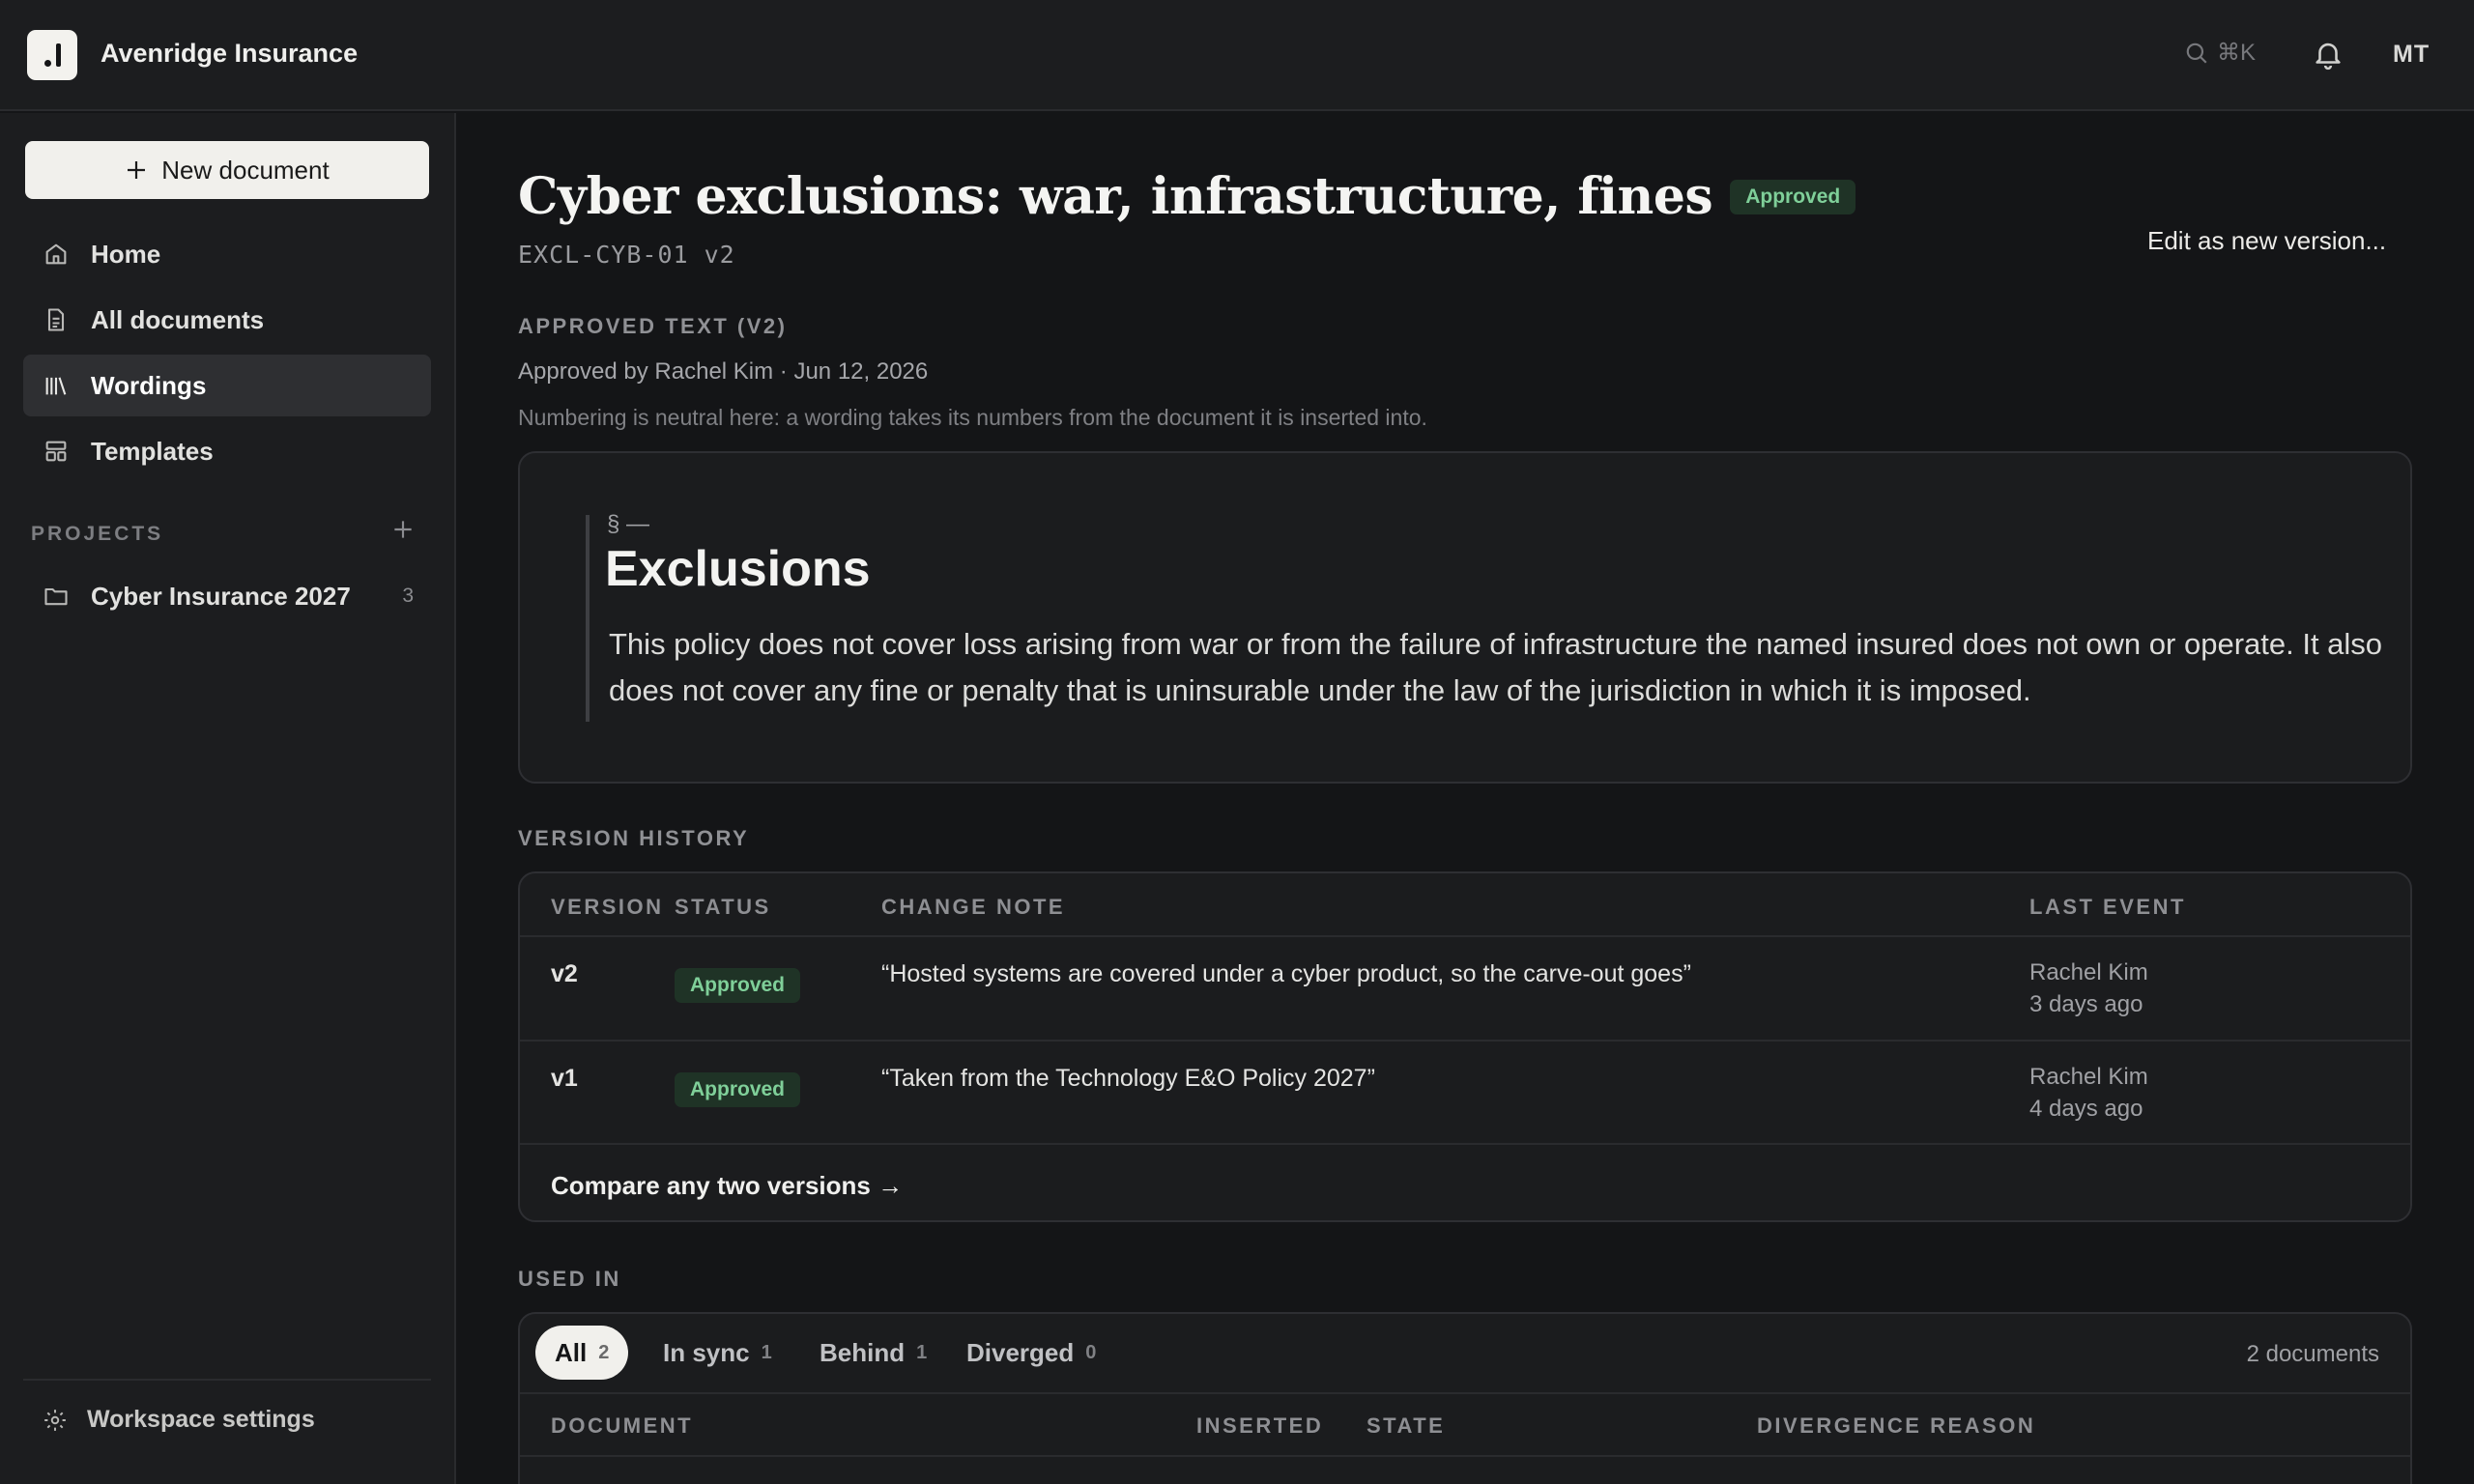 This screenshot has width=2474, height=1484. Describe the element at coordinates (1897, 1425) in the screenshot. I see `column-header-divergence-reason: DIVERGENCE REASON` at that location.